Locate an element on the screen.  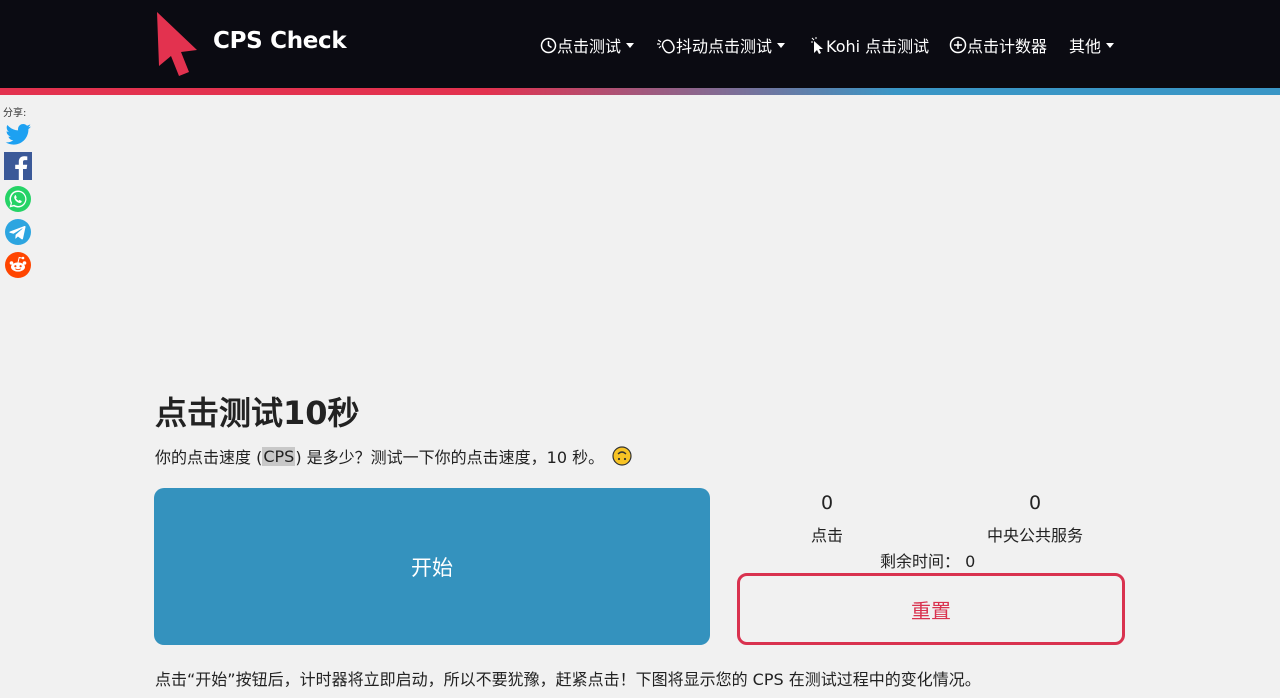
time-remaining: 剩余时间： 0 is located at coordinates (927, 560).